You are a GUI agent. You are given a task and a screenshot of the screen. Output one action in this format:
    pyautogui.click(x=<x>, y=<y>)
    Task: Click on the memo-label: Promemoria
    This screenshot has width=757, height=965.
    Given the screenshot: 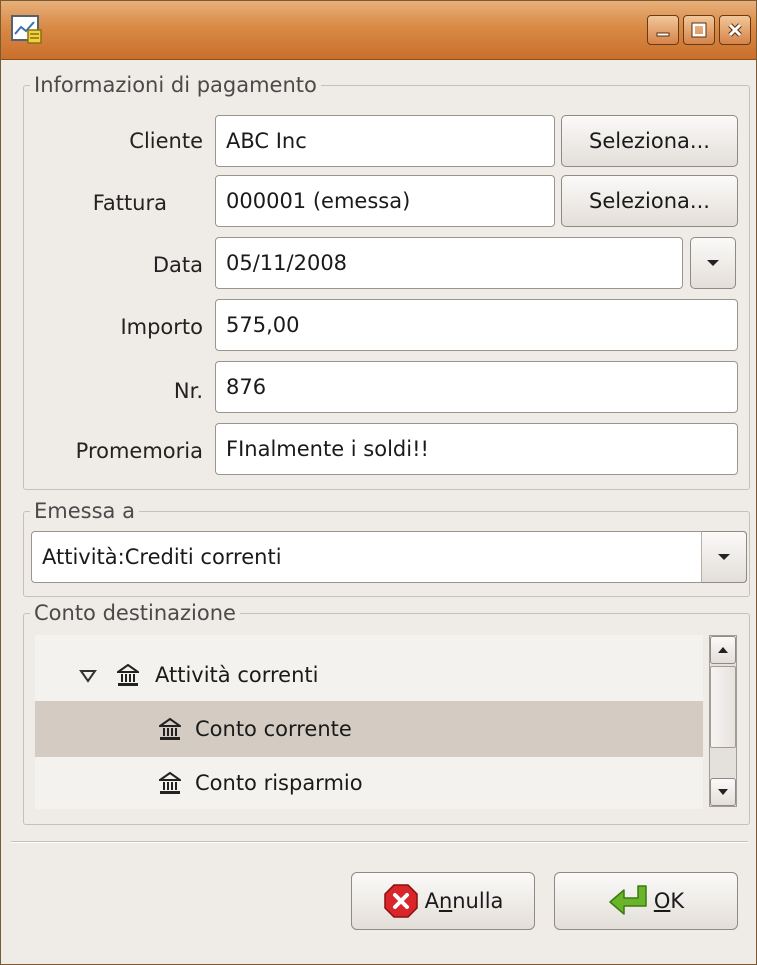 What is the action you would take?
    pyautogui.click(x=139, y=451)
    